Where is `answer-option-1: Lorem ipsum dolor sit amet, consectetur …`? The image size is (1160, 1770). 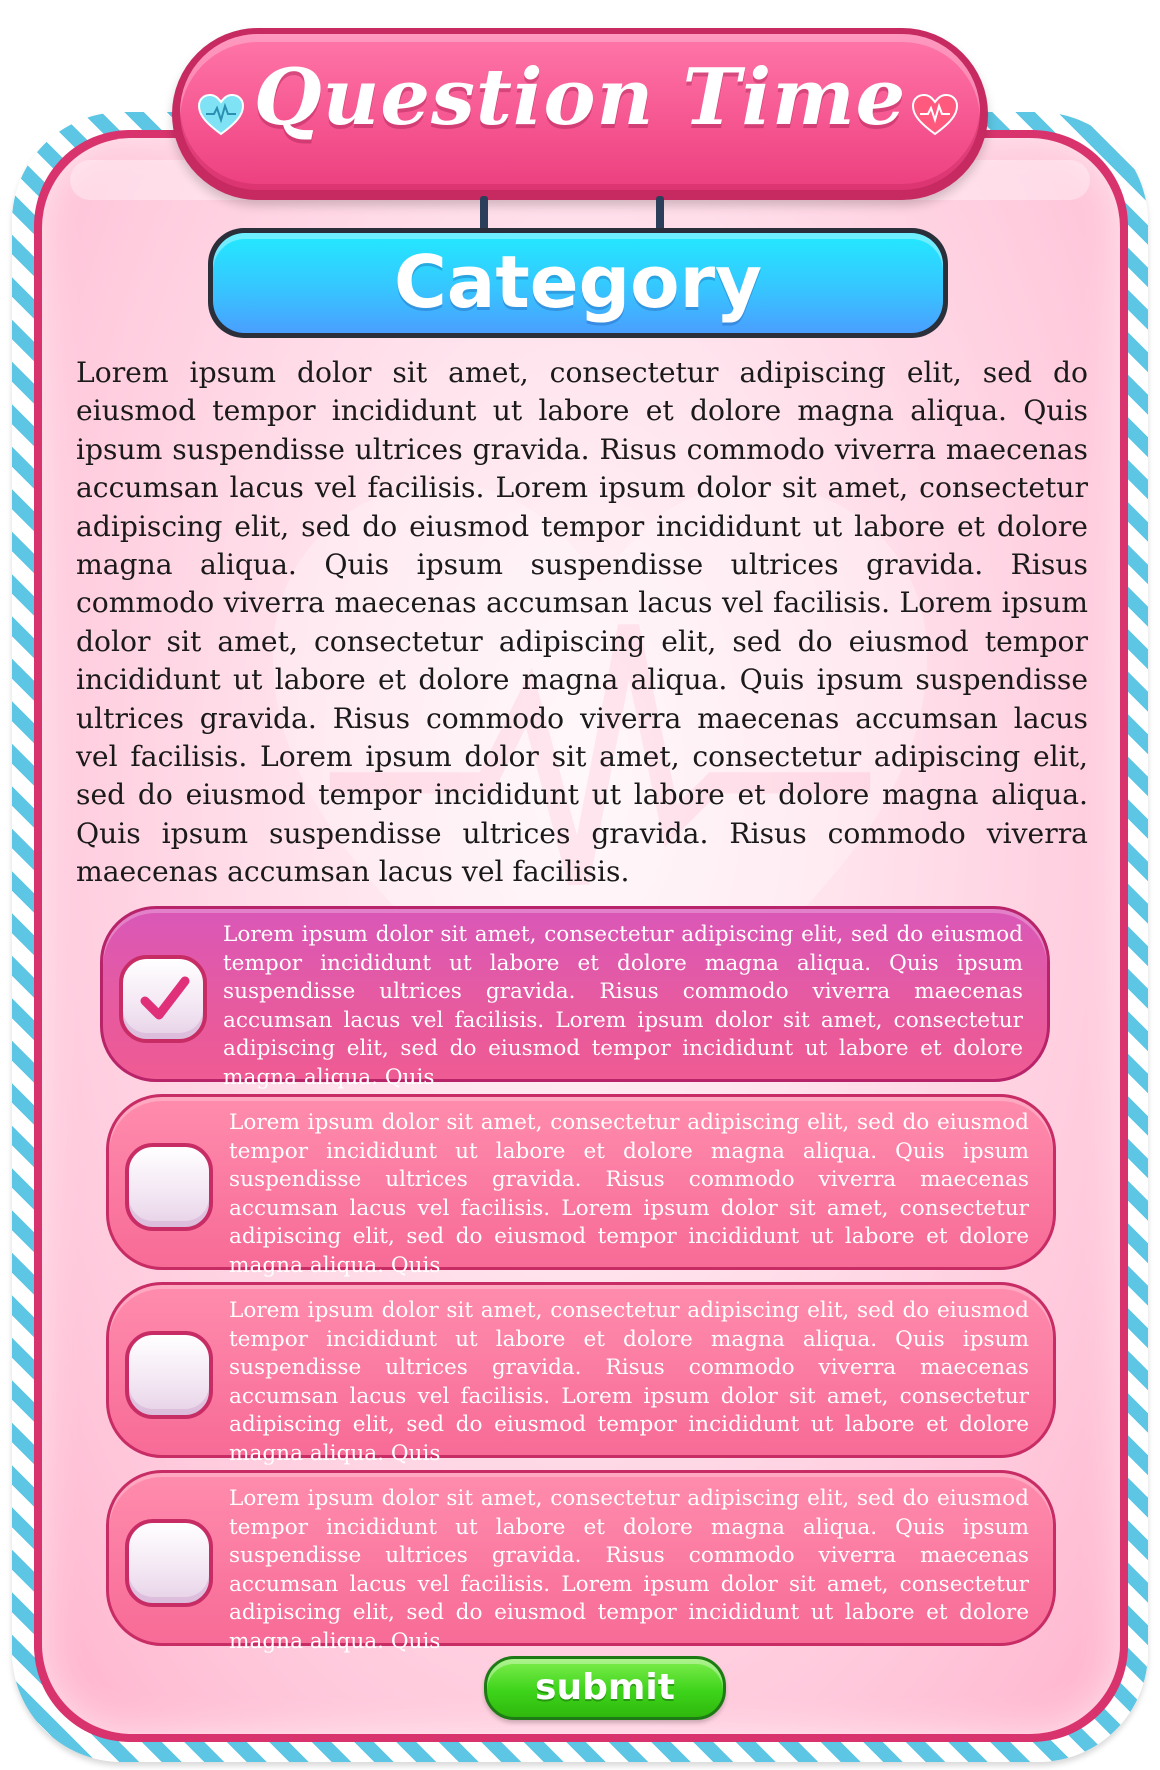 answer-option-1: Lorem ipsum dolor sit amet, consectetur … is located at coordinates (575, 998).